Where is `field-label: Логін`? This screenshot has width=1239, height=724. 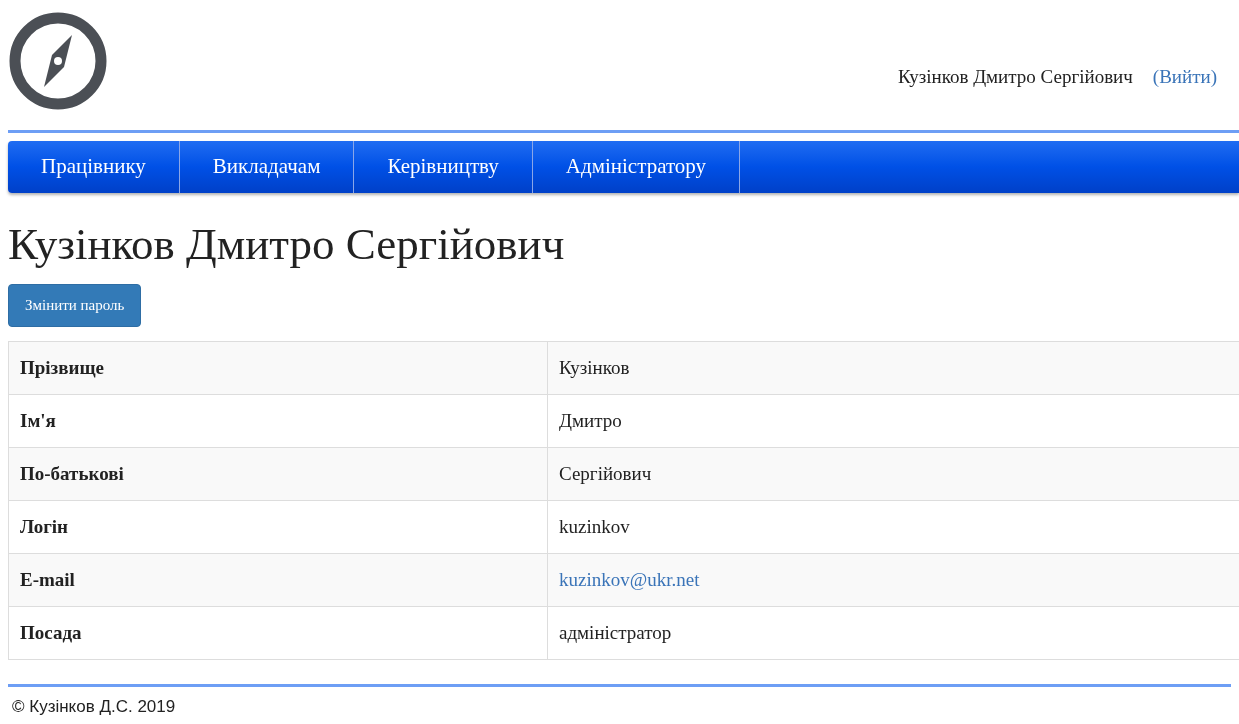 field-label: Логін is located at coordinates (278, 527).